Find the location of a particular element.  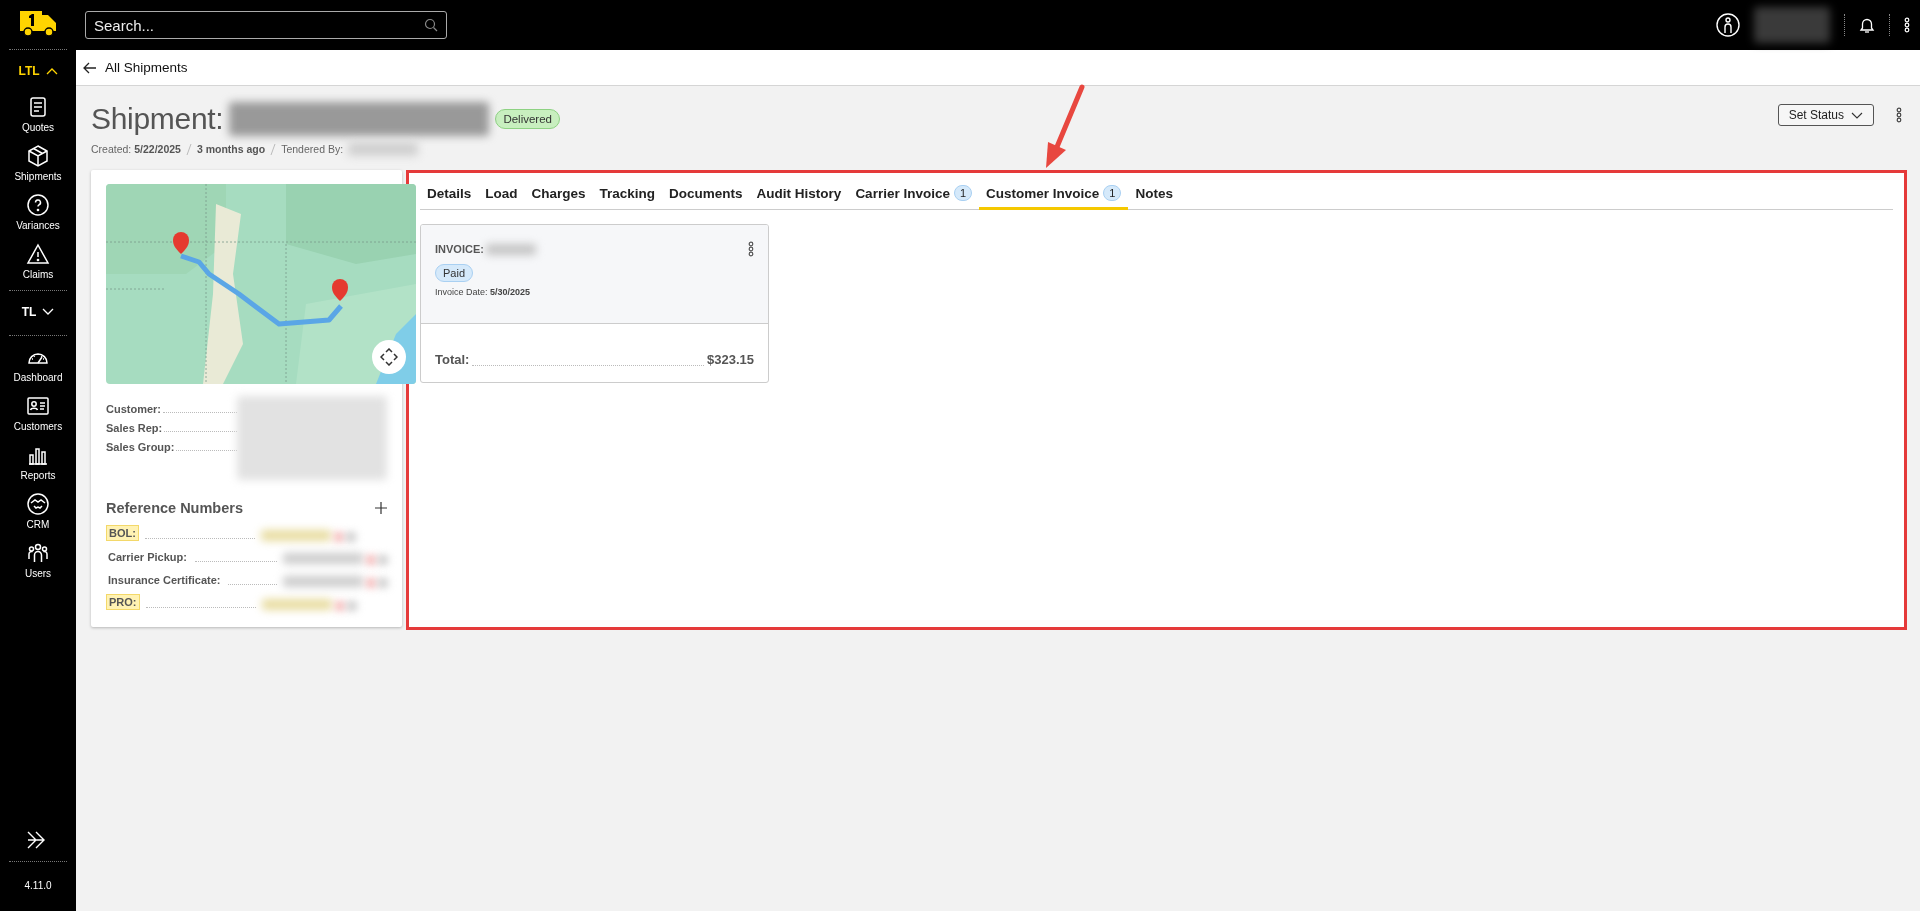

tab: Customer Invoice 1 is located at coordinates (1054, 196).